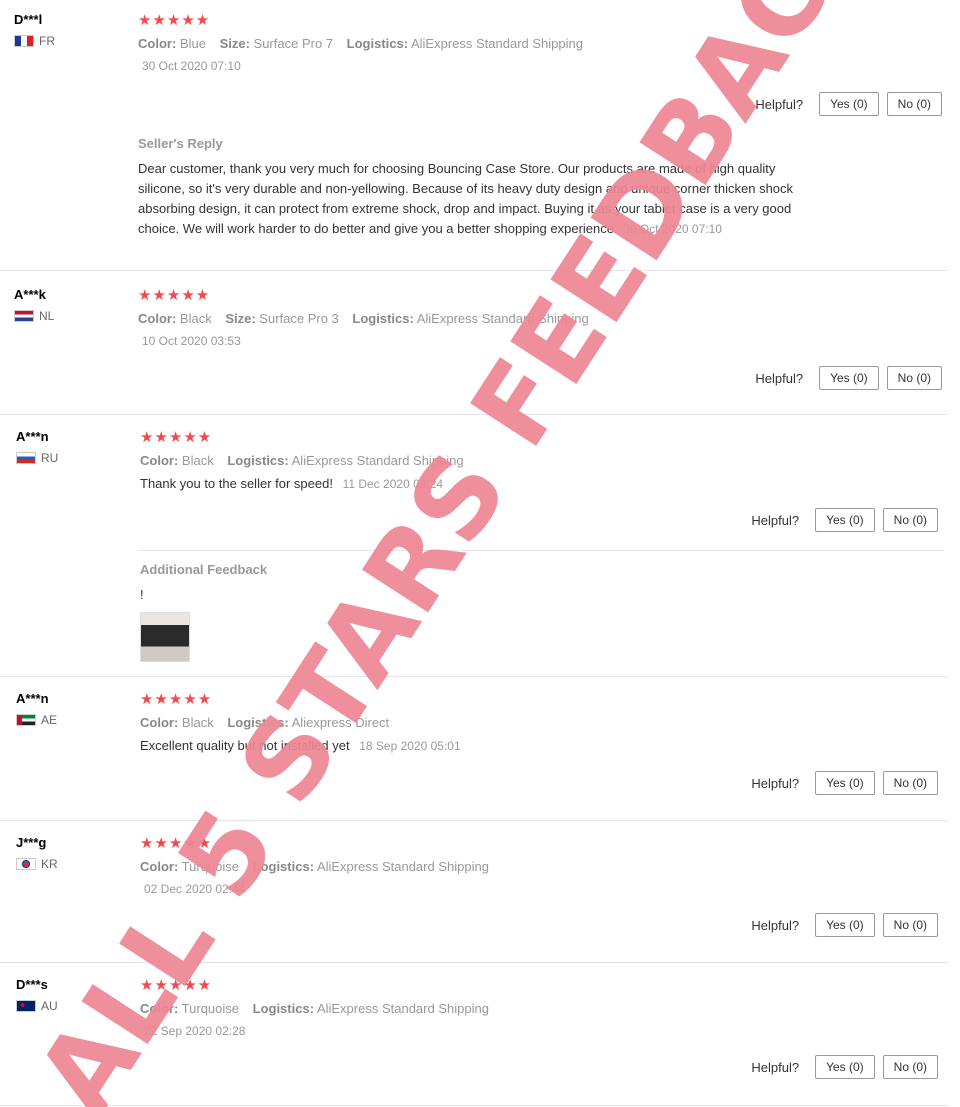 The image size is (960, 1107). What do you see at coordinates (293, 43) in the screenshot?
I see `size-value: Surface Pro 7` at bounding box center [293, 43].